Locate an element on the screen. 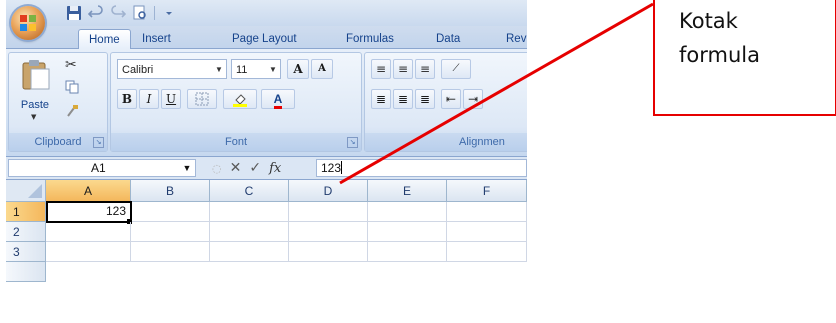 Image resolution: width=836 pixels, height=323 pixels. office-button is located at coordinates (28, 23).